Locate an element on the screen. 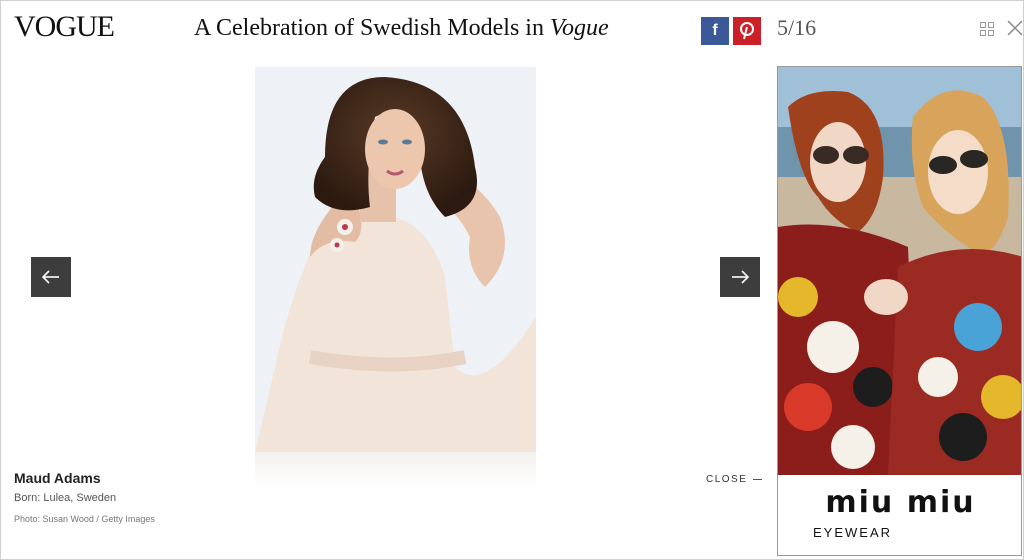 The image size is (1024, 560). ad-subline: EYEWEAR is located at coordinates (853, 532).